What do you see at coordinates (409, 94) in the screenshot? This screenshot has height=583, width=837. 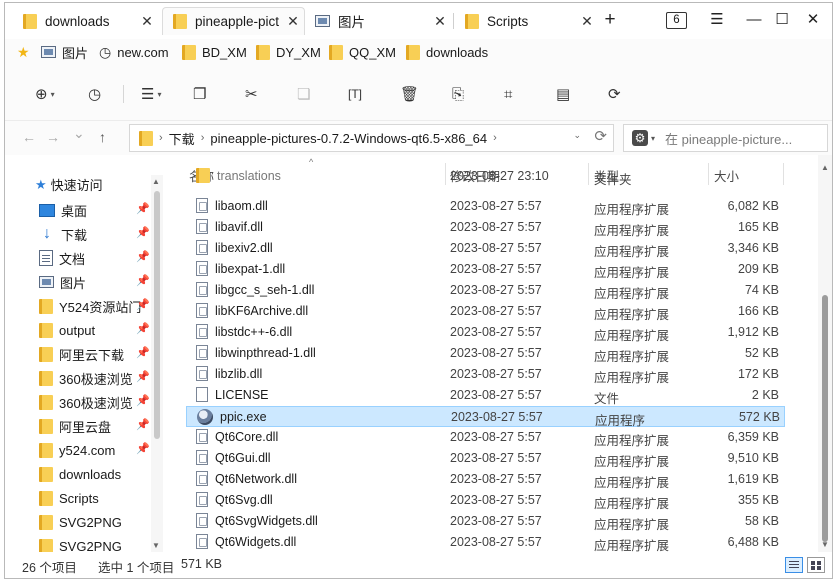 I see `delete-button: 🗑` at bounding box center [409, 94].